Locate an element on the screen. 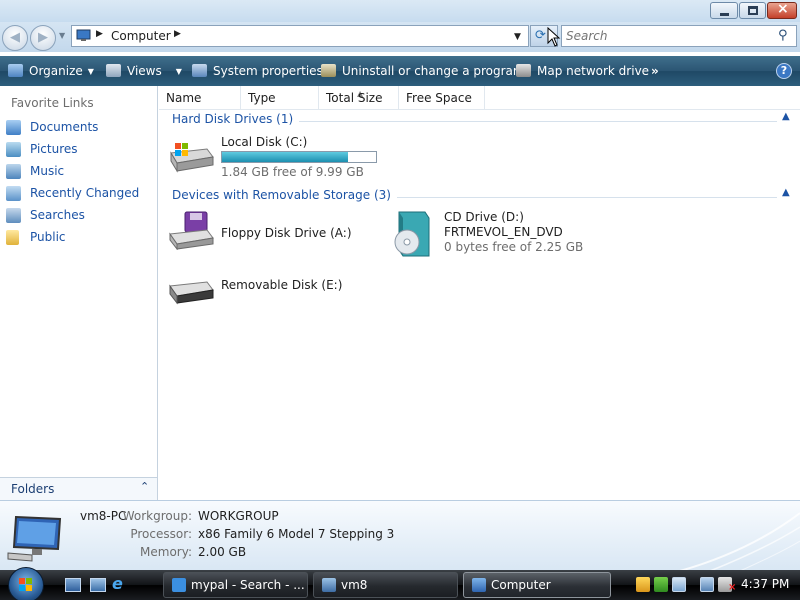 The image size is (800, 600). floppy-drive-icon is located at coordinates (191, 230).